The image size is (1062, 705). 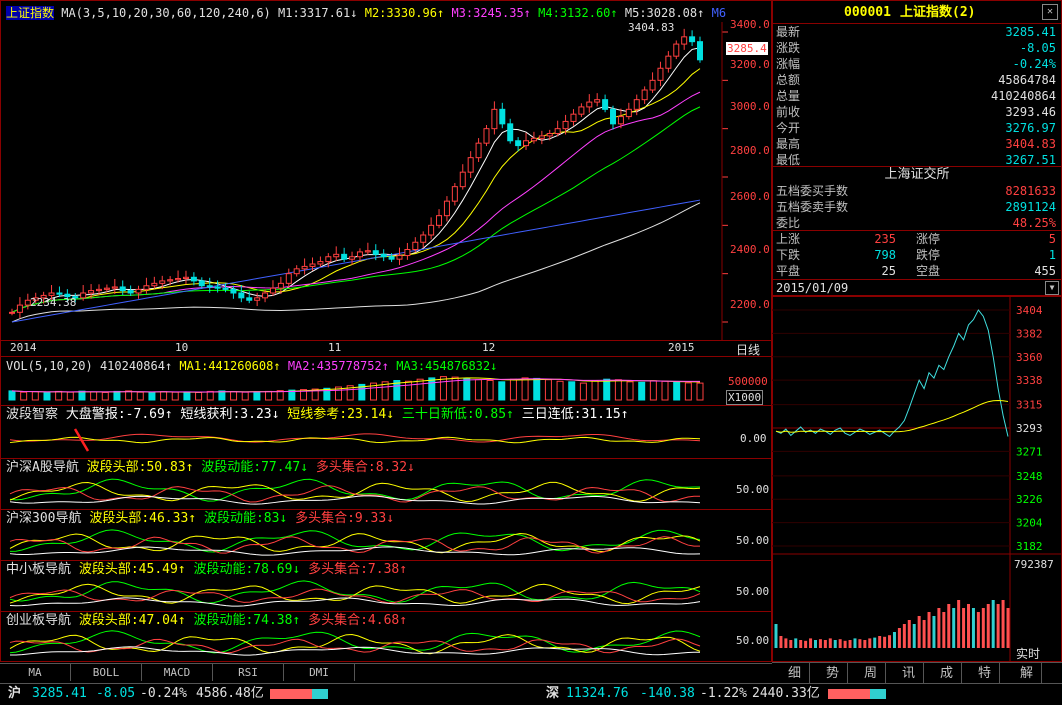 I want to click on updown-value: 5, so click(x=1052, y=239).